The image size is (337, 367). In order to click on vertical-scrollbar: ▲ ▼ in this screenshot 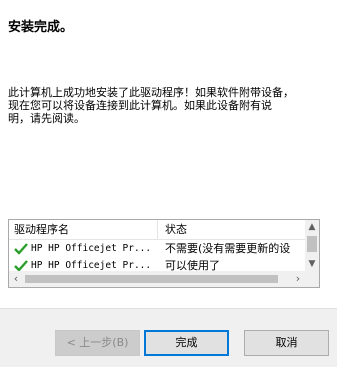, I will do `click(312, 245)`.